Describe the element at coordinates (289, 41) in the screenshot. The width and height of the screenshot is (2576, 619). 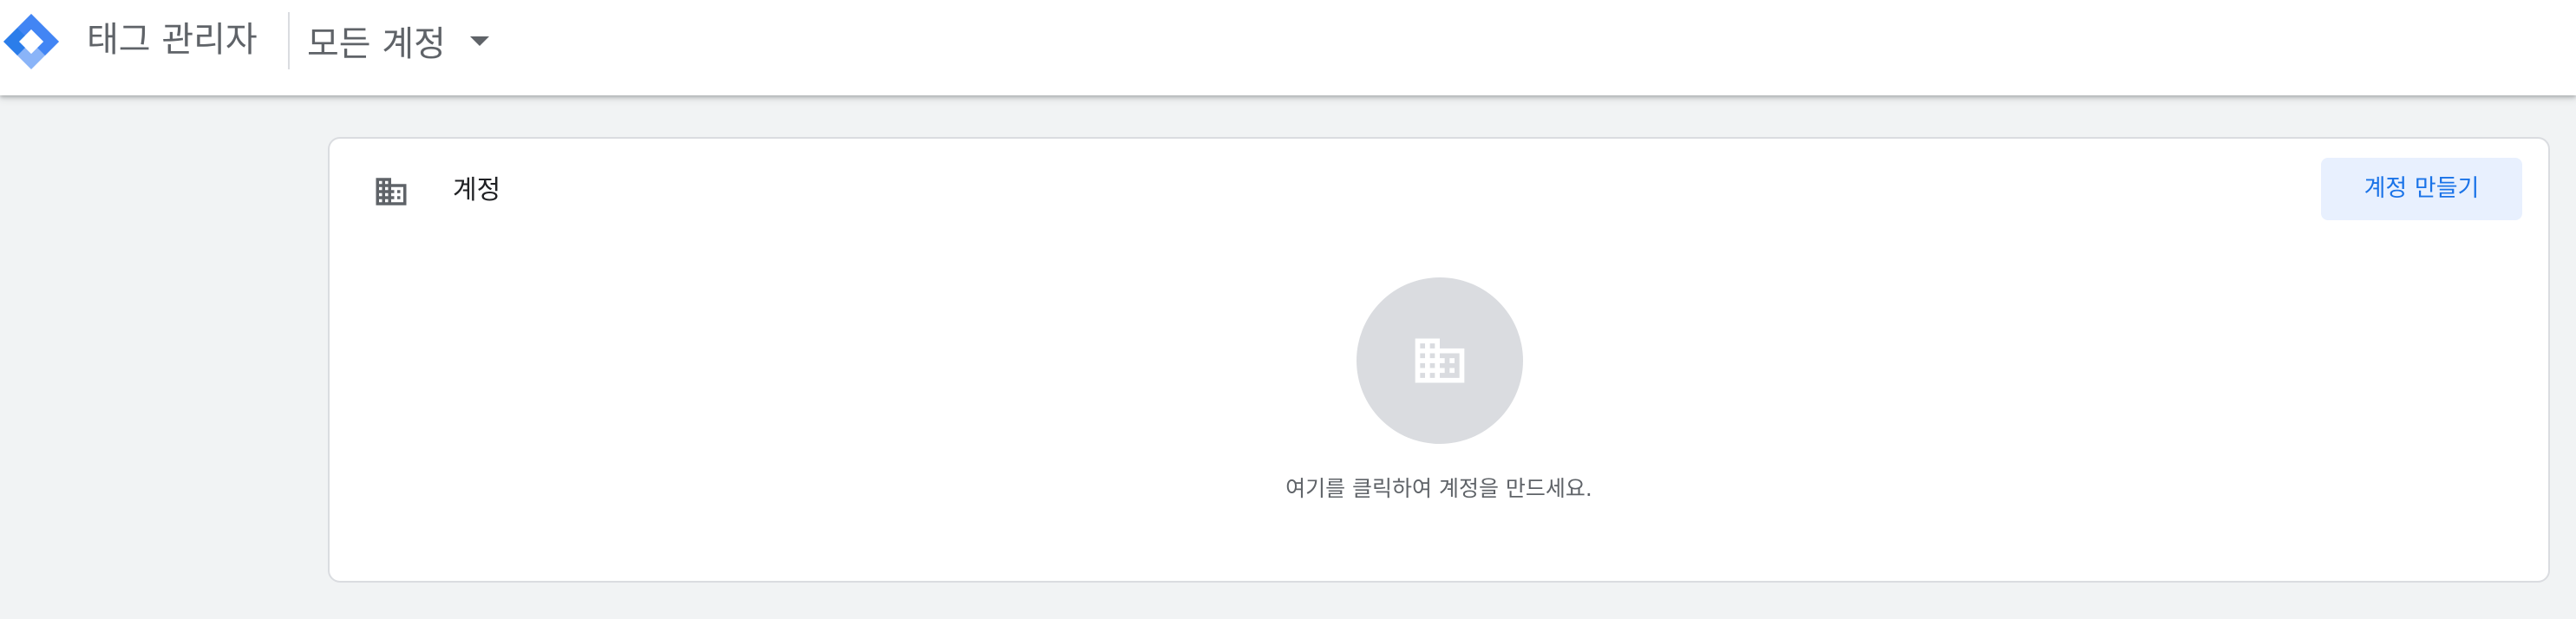
I see `header-divider` at that location.